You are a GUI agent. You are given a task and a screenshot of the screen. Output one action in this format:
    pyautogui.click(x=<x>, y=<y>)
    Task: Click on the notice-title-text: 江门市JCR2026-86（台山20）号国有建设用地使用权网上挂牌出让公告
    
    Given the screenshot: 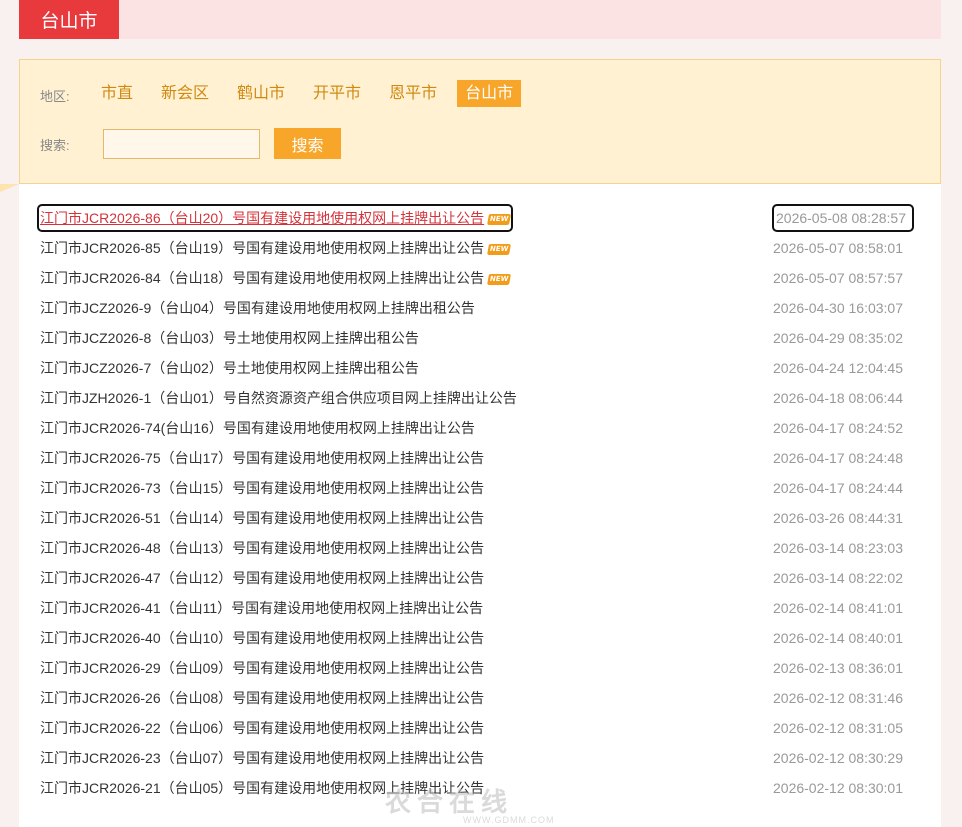 What is the action you would take?
    pyautogui.click(x=262, y=218)
    